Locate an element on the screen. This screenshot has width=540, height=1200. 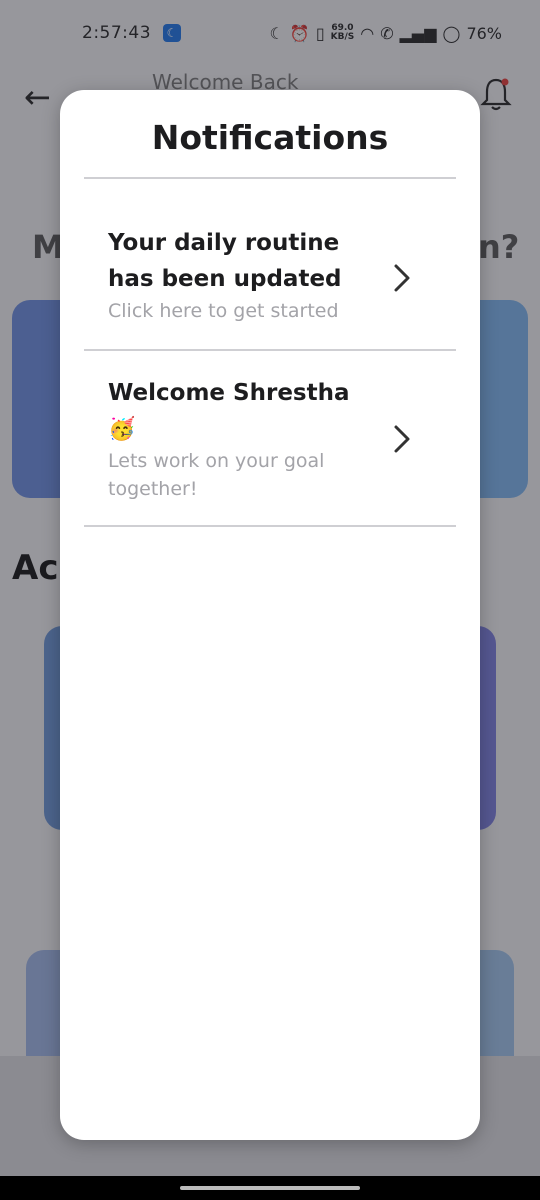
divider is located at coordinates (270, 526).